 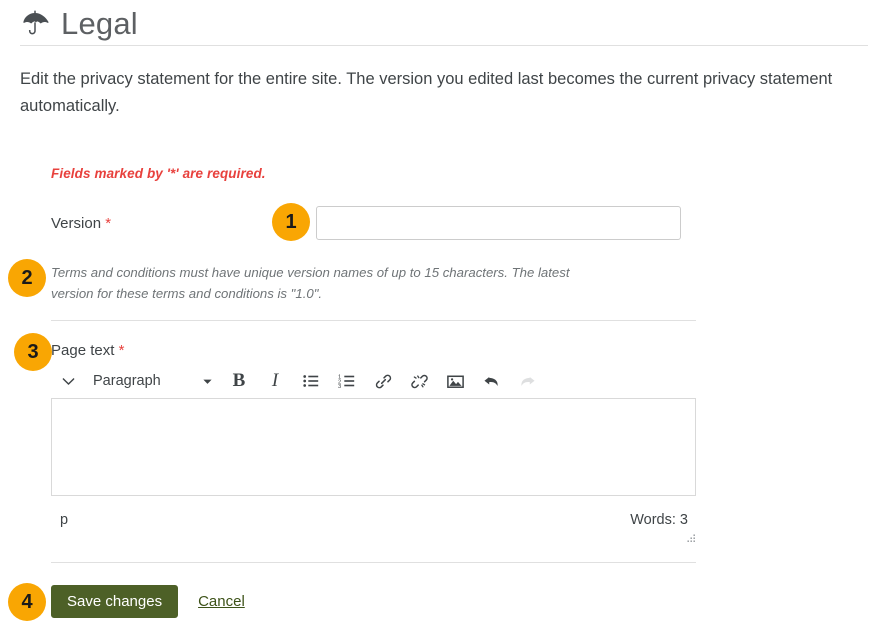 What do you see at coordinates (76, 223) in the screenshot?
I see `version-label-text: Version` at bounding box center [76, 223].